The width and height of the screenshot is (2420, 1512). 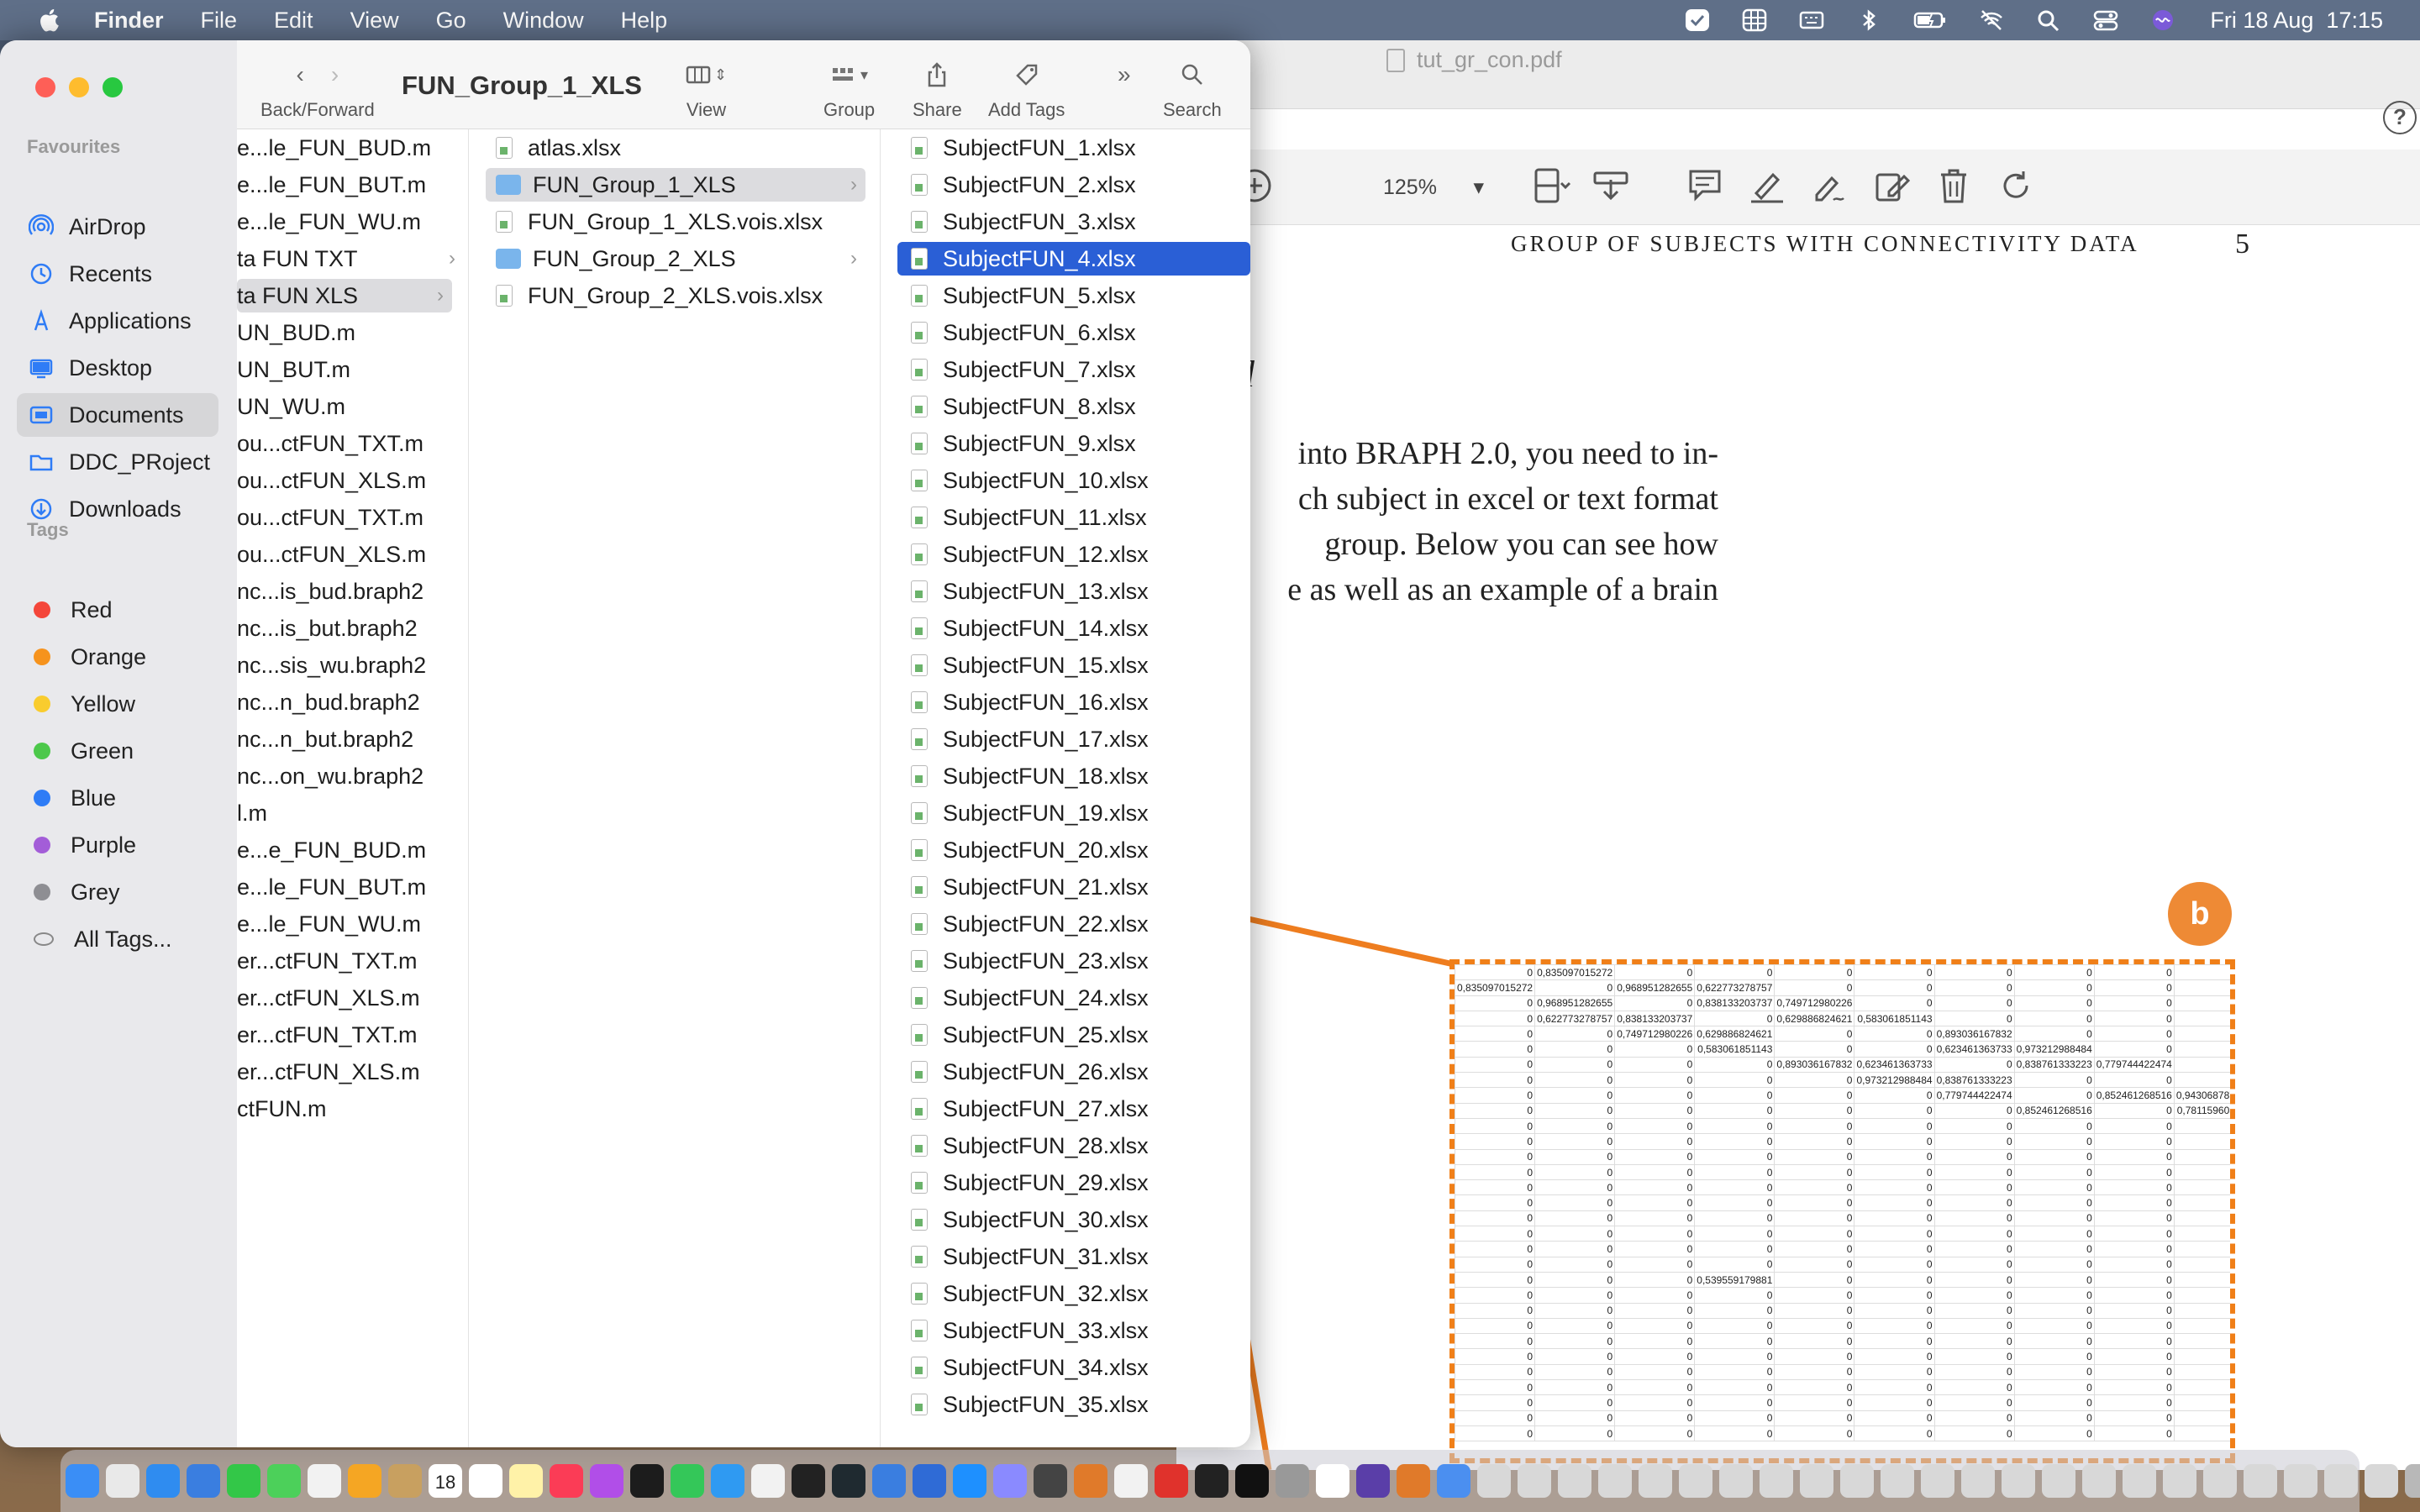 What do you see at coordinates (1193, 90) in the screenshot?
I see `search-button: Search` at bounding box center [1193, 90].